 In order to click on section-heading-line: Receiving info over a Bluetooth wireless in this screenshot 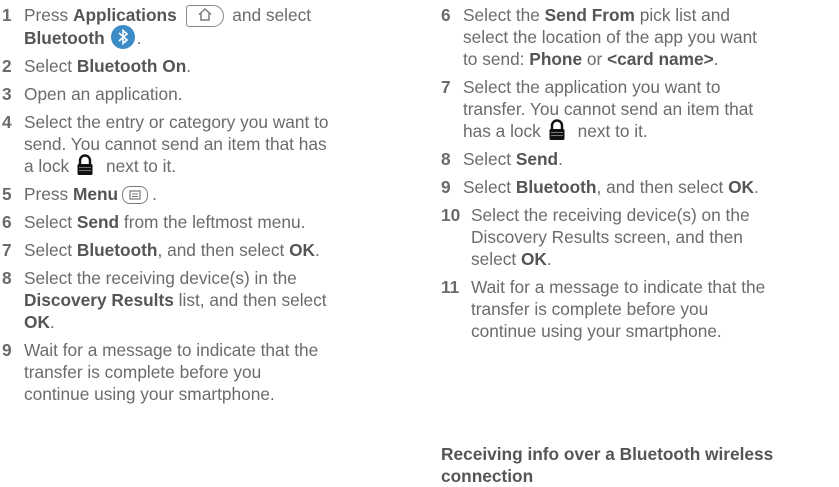, I will do `click(607, 454)`.